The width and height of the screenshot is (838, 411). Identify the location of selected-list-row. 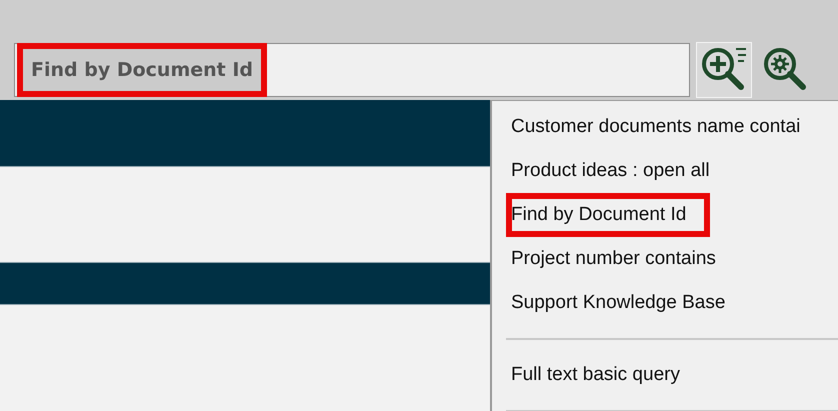
(245, 284).